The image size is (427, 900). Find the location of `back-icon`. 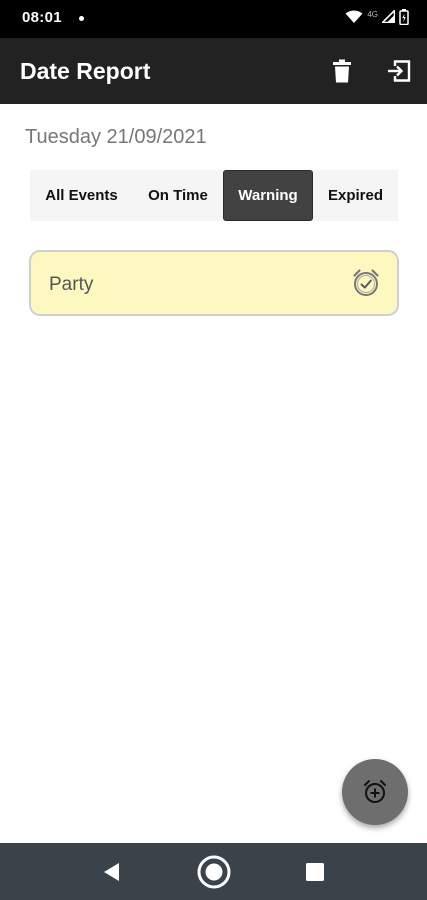

back-icon is located at coordinates (111, 872).